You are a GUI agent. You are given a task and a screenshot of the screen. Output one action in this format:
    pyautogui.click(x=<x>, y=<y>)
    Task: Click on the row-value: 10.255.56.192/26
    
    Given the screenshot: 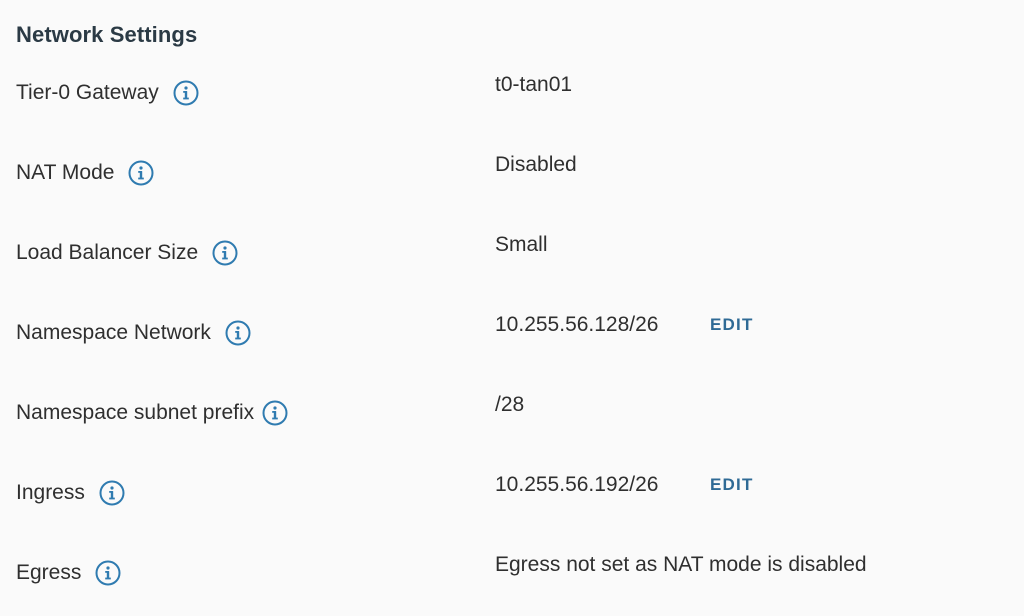 What is the action you would take?
    pyautogui.click(x=577, y=484)
    